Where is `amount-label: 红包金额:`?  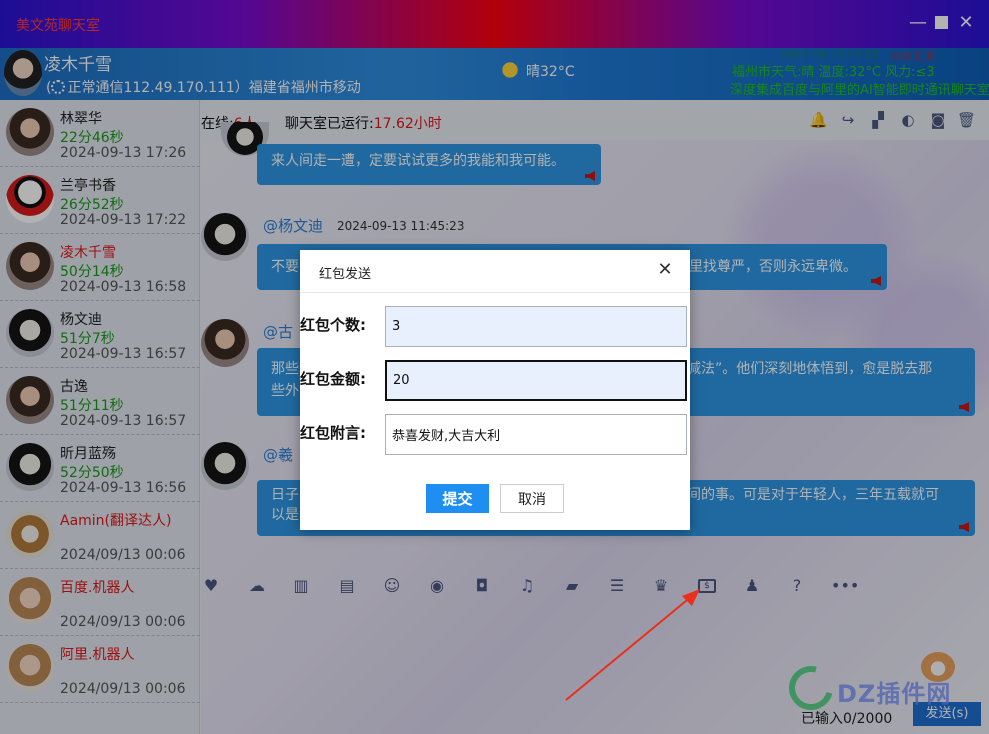 amount-label: 红包金额: is located at coordinates (333, 379).